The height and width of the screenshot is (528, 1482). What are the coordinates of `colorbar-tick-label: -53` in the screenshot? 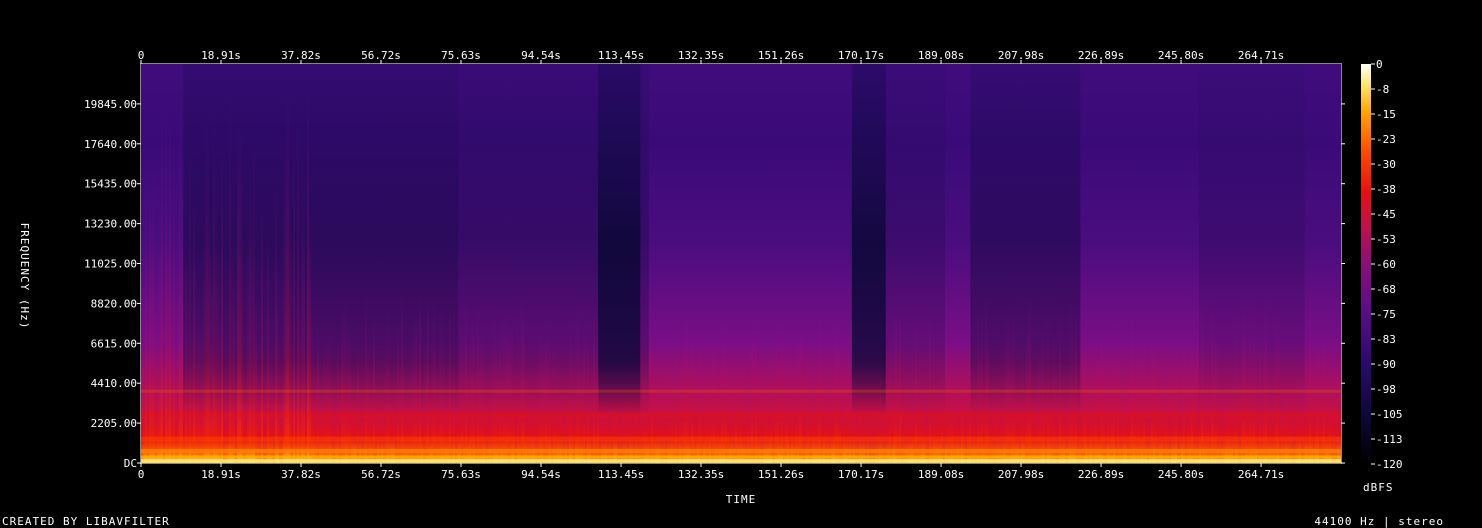 It's located at (1386, 239).